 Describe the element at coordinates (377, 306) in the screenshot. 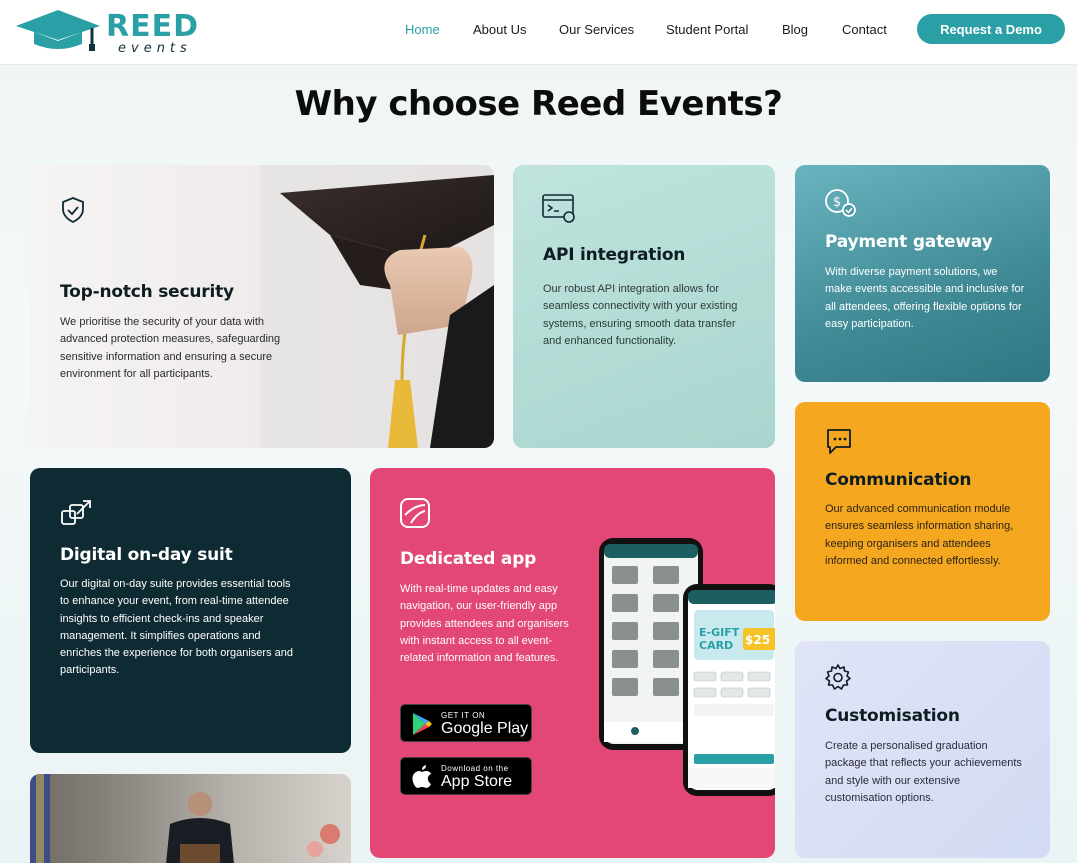

I see `graduation-cap-photo` at that location.